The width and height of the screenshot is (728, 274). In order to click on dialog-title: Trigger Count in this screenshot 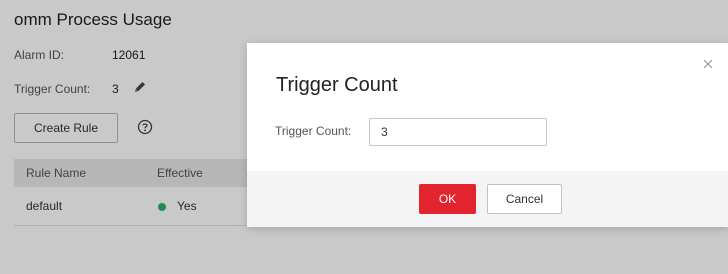, I will do `click(337, 85)`.